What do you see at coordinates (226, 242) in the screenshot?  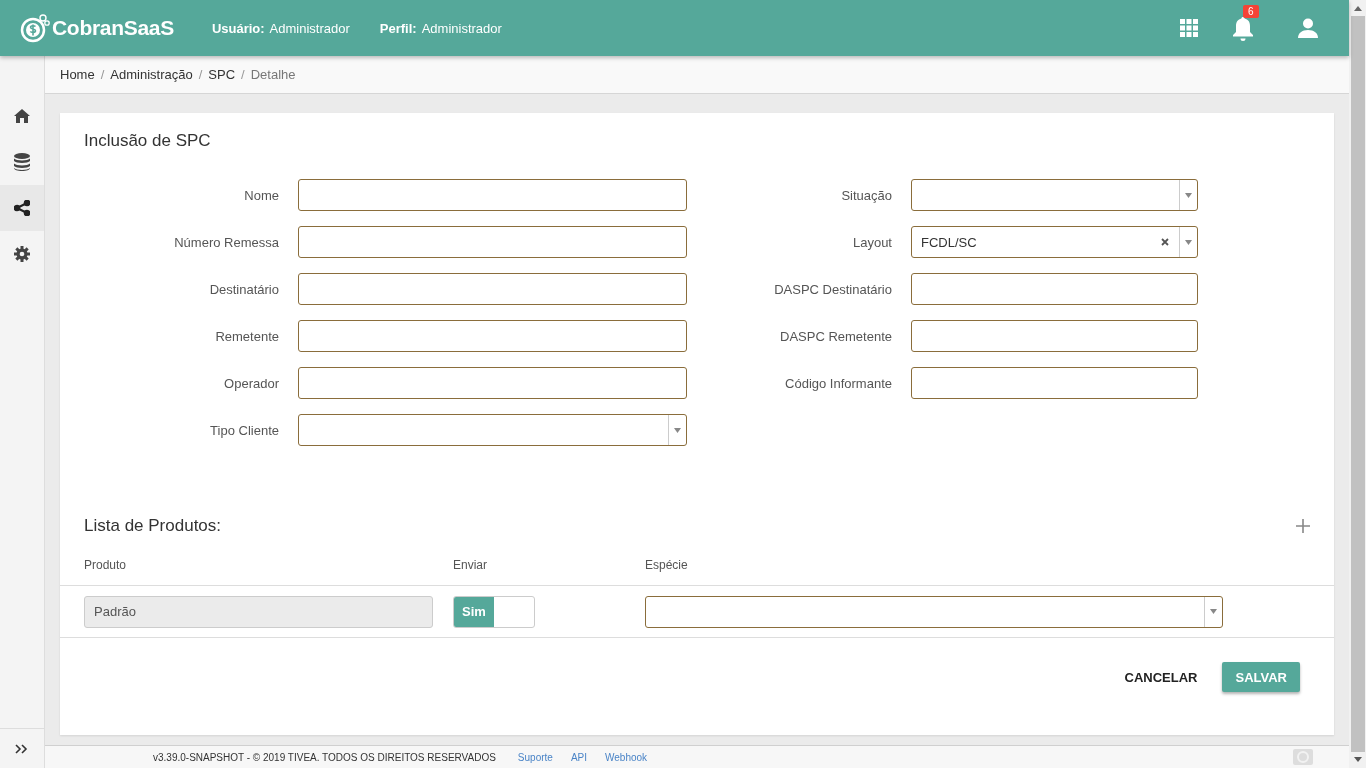 I see `field-label: Número Remessa` at bounding box center [226, 242].